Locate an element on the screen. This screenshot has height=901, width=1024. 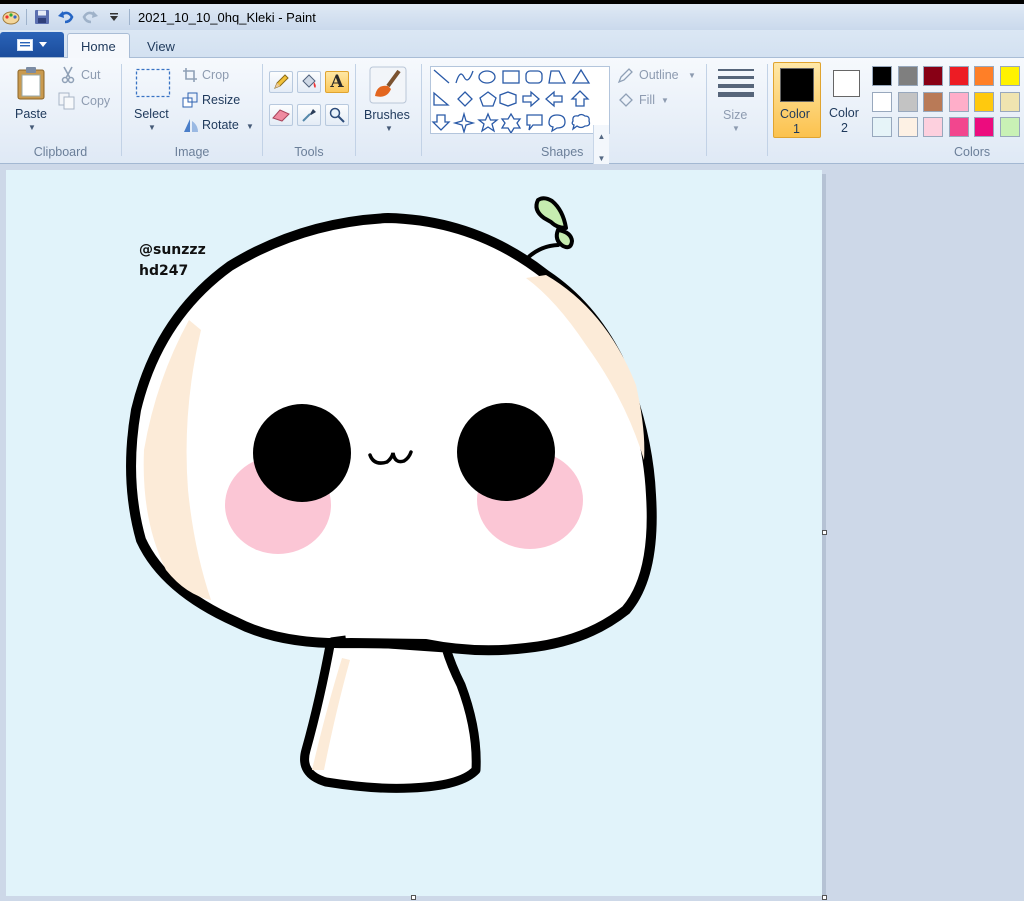
shapes-scroll-up: ▲ is located at coordinates (601, 136).